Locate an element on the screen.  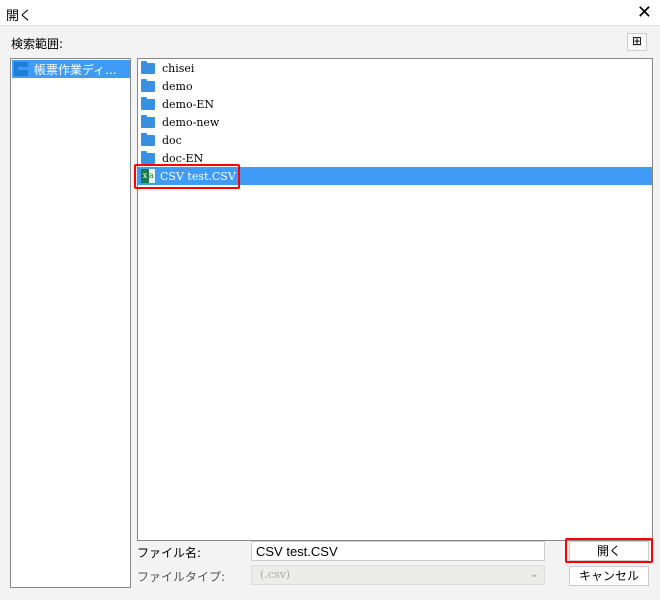
file-name: demo-new is located at coordinates (191, 122).